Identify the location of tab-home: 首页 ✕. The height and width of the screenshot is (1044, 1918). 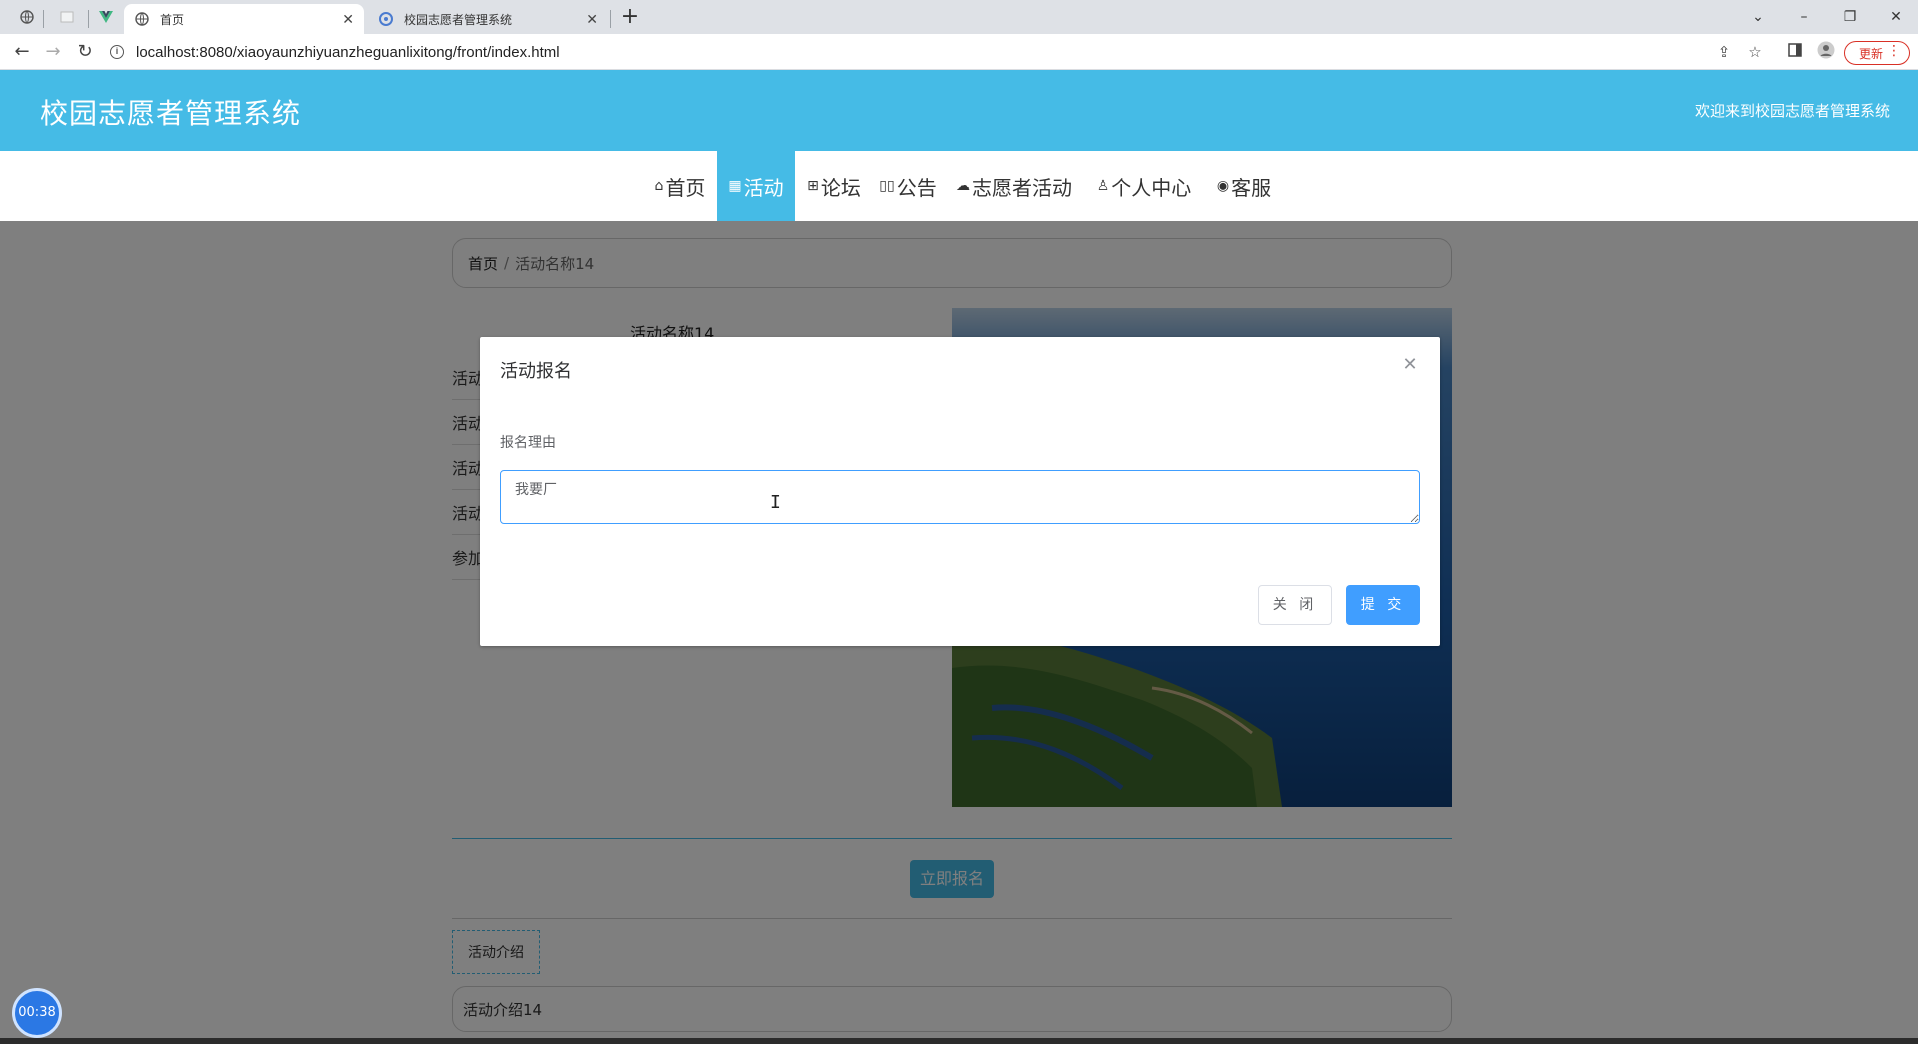
(244, 19).